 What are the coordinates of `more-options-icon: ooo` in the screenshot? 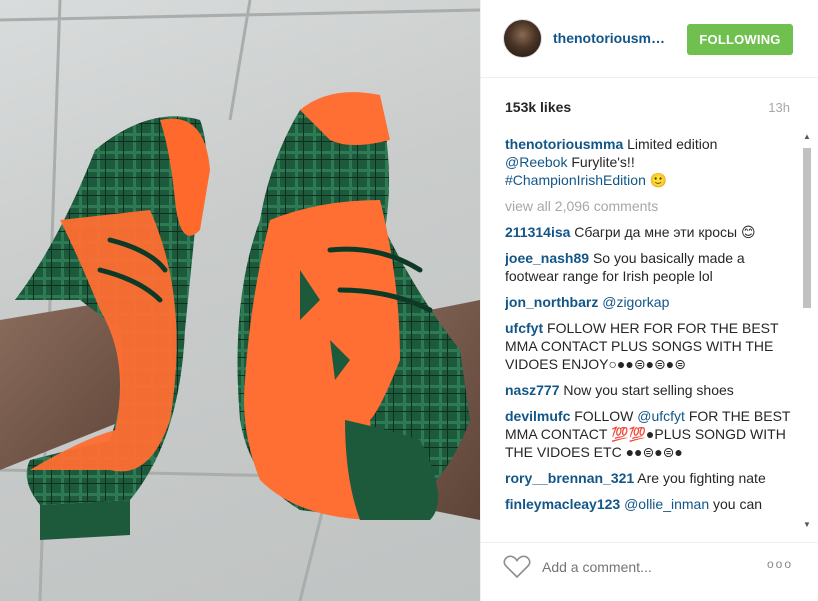 It's located at (780, 564).